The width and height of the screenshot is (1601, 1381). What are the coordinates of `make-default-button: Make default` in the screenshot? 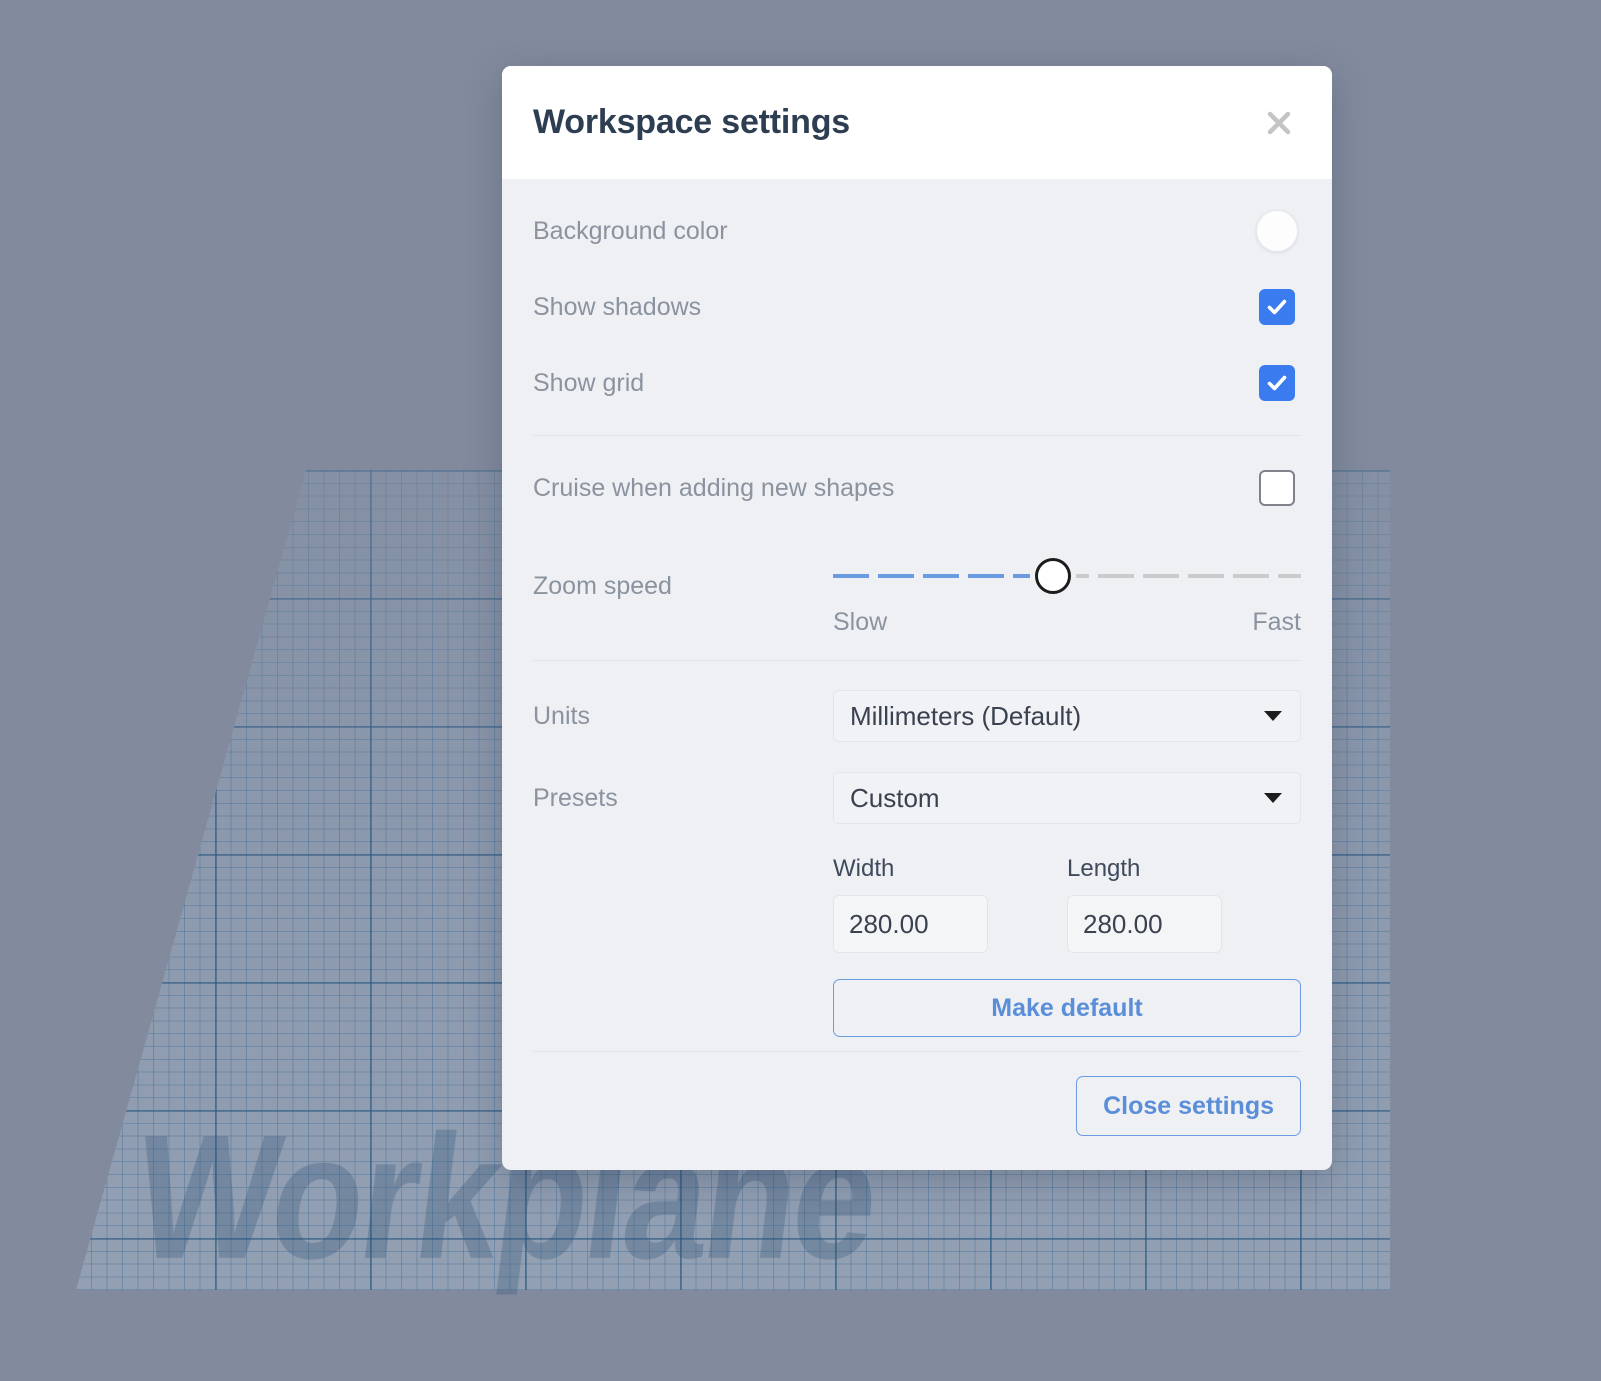 It's located at (1067, 1008).